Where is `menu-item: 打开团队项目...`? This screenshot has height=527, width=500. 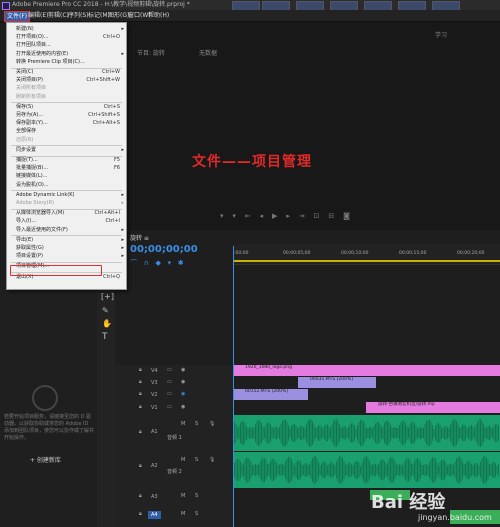 menu-item: 打开团队项目... is located at coordinates (66, 45).